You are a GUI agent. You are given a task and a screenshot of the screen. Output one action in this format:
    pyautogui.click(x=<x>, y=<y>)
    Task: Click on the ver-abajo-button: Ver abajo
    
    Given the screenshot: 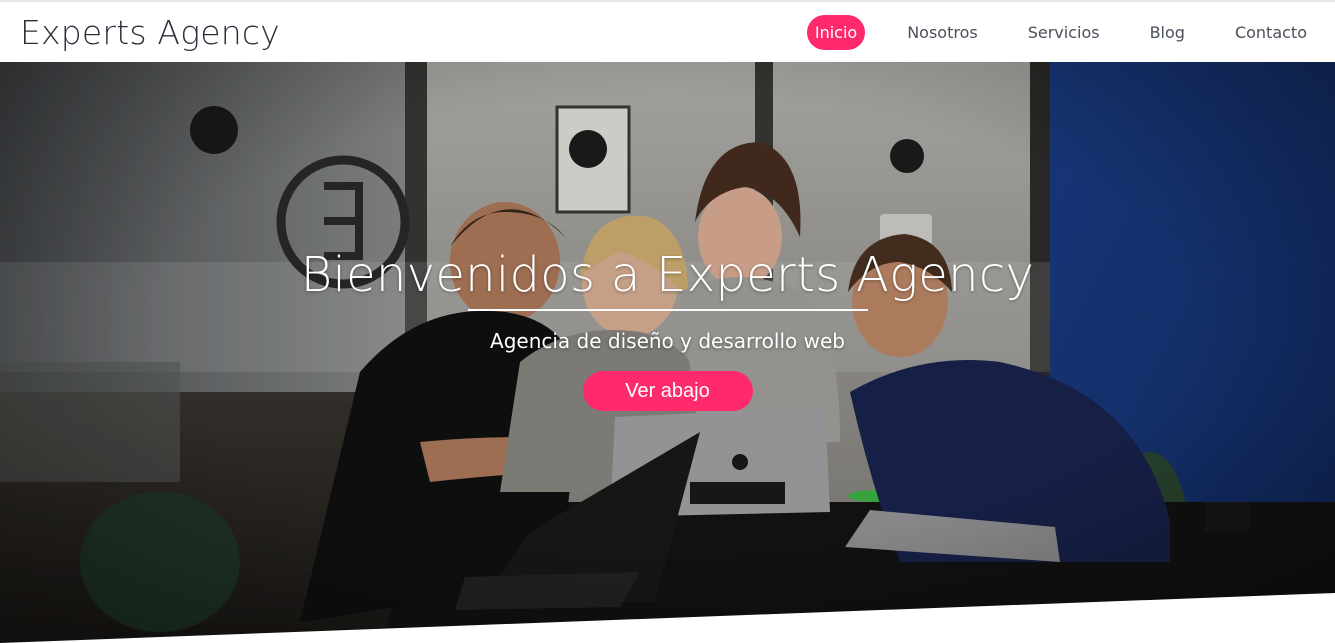 What is the action you would take?
    pyautogui.click(x=667, y=391)
    